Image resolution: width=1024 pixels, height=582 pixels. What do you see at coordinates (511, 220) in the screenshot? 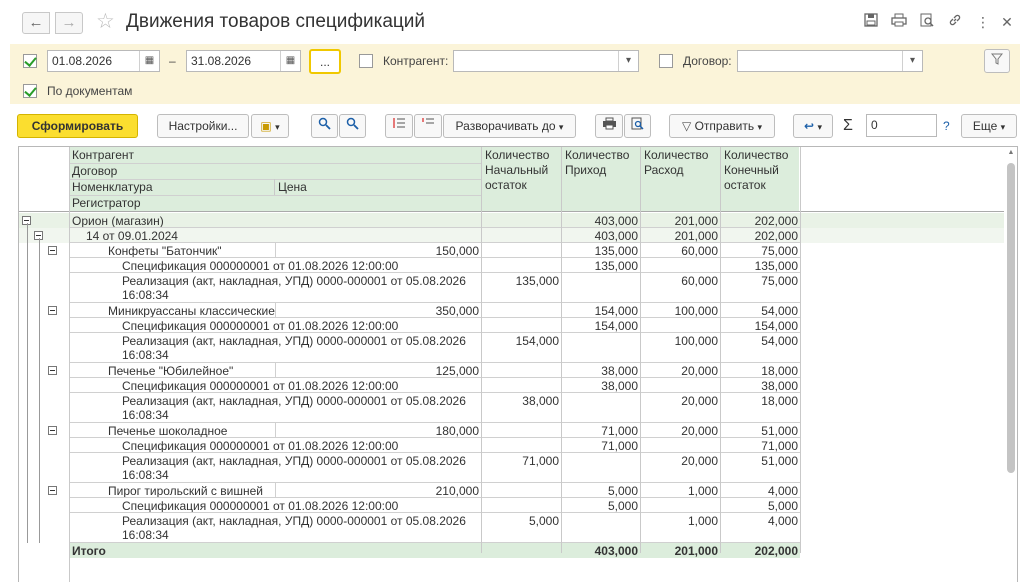
I see `group-row: Орион (магазин) 403,000 201,000 202,000` at bounding box center [511, 220].